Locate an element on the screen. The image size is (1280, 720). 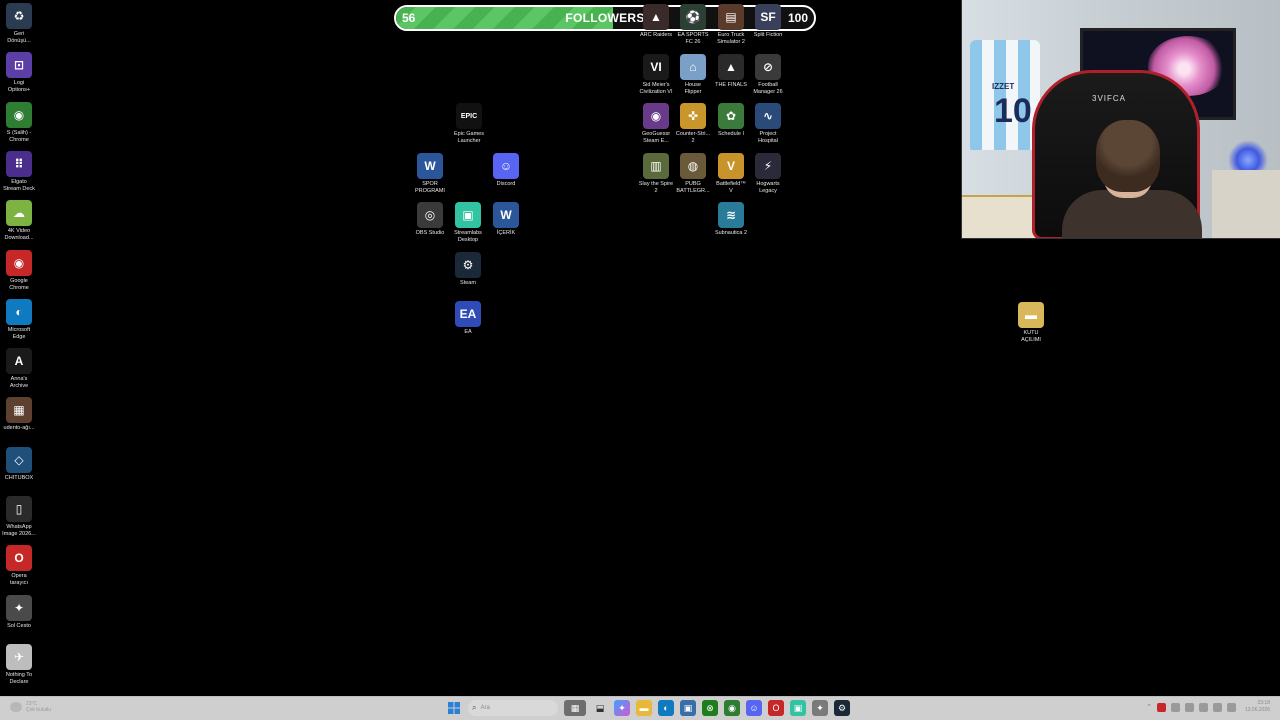
desktop-icon: ⚡ Hogwarts Legacy is located at coordinates (768, 173).